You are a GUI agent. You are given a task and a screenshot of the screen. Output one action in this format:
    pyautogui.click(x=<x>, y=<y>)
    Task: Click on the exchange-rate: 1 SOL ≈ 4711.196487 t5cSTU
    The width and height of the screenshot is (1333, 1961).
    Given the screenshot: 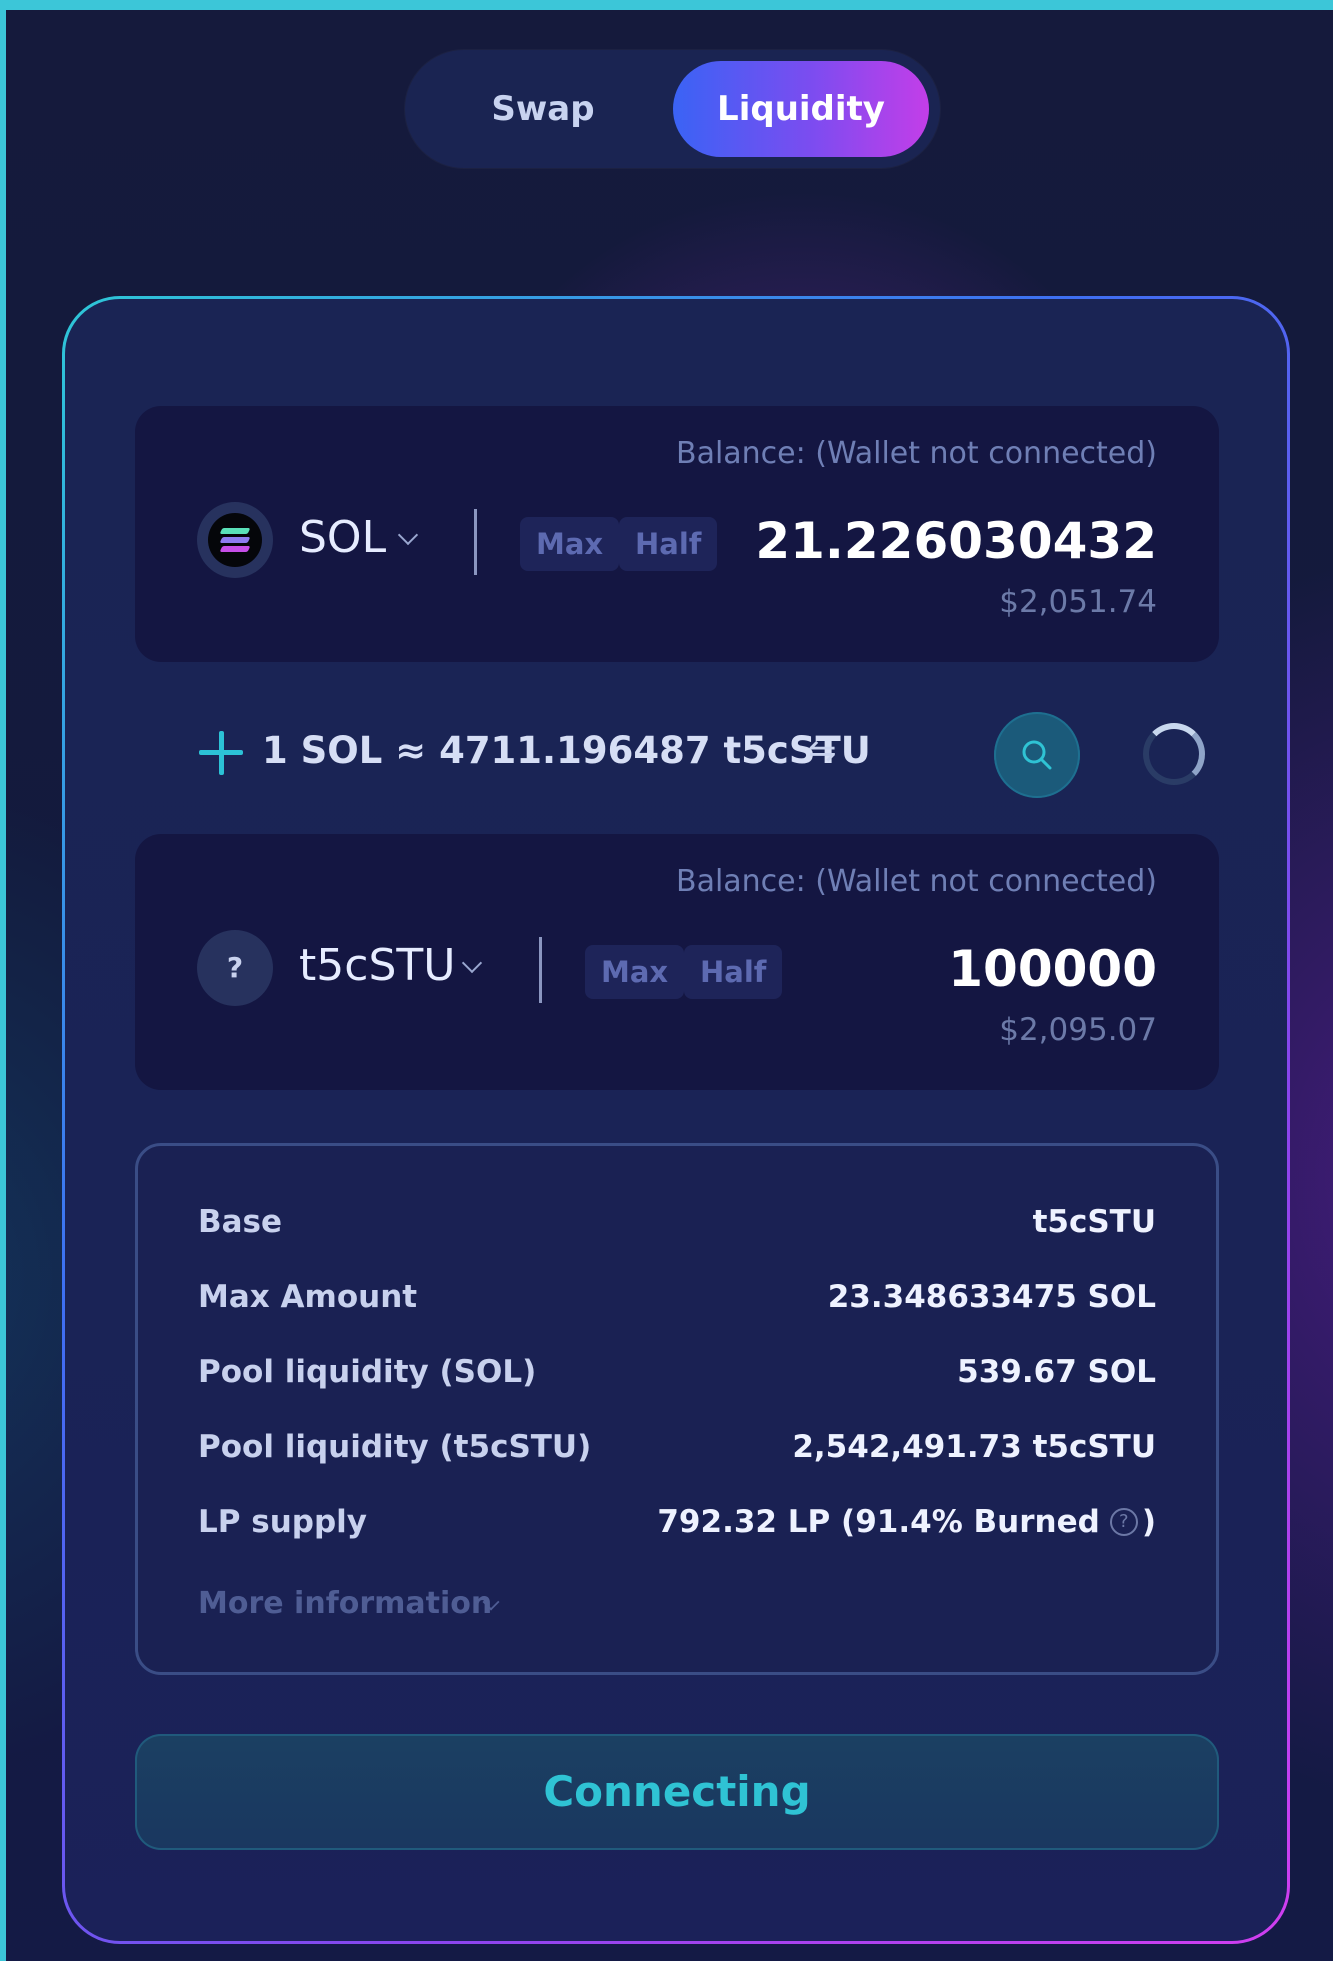 What is the action you would take?
    pyautogui.click(x=566, y=750)
    